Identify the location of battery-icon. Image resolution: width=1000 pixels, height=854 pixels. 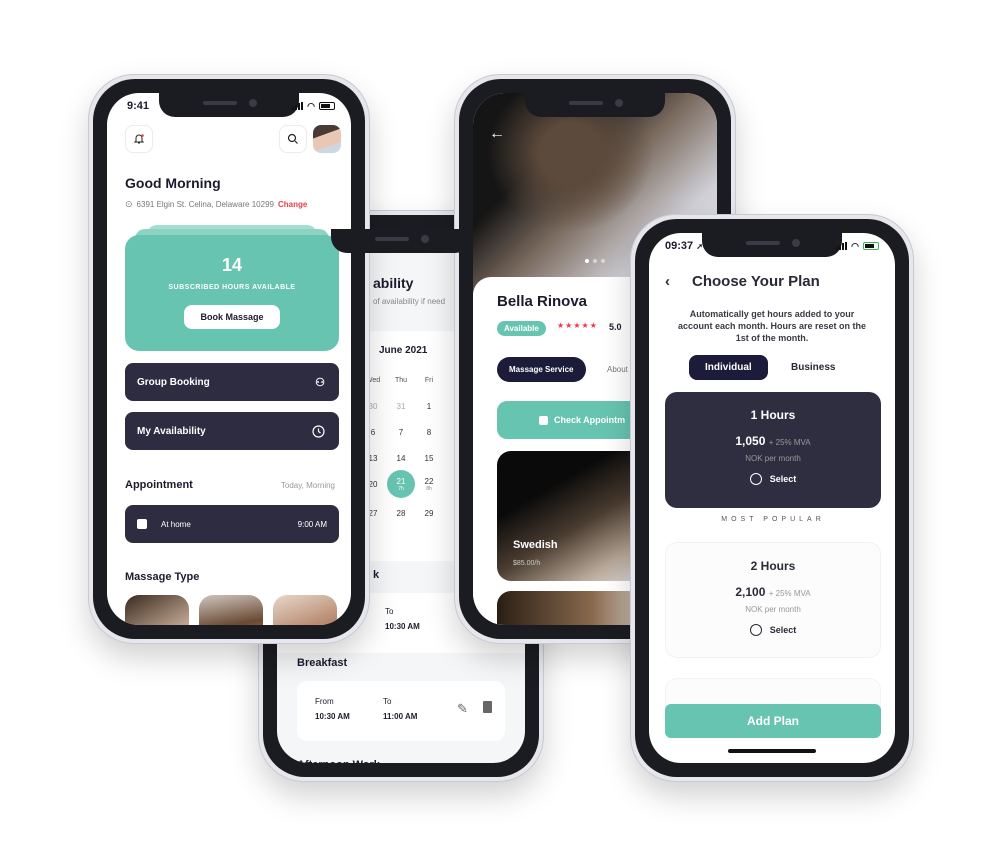
(327, 106).